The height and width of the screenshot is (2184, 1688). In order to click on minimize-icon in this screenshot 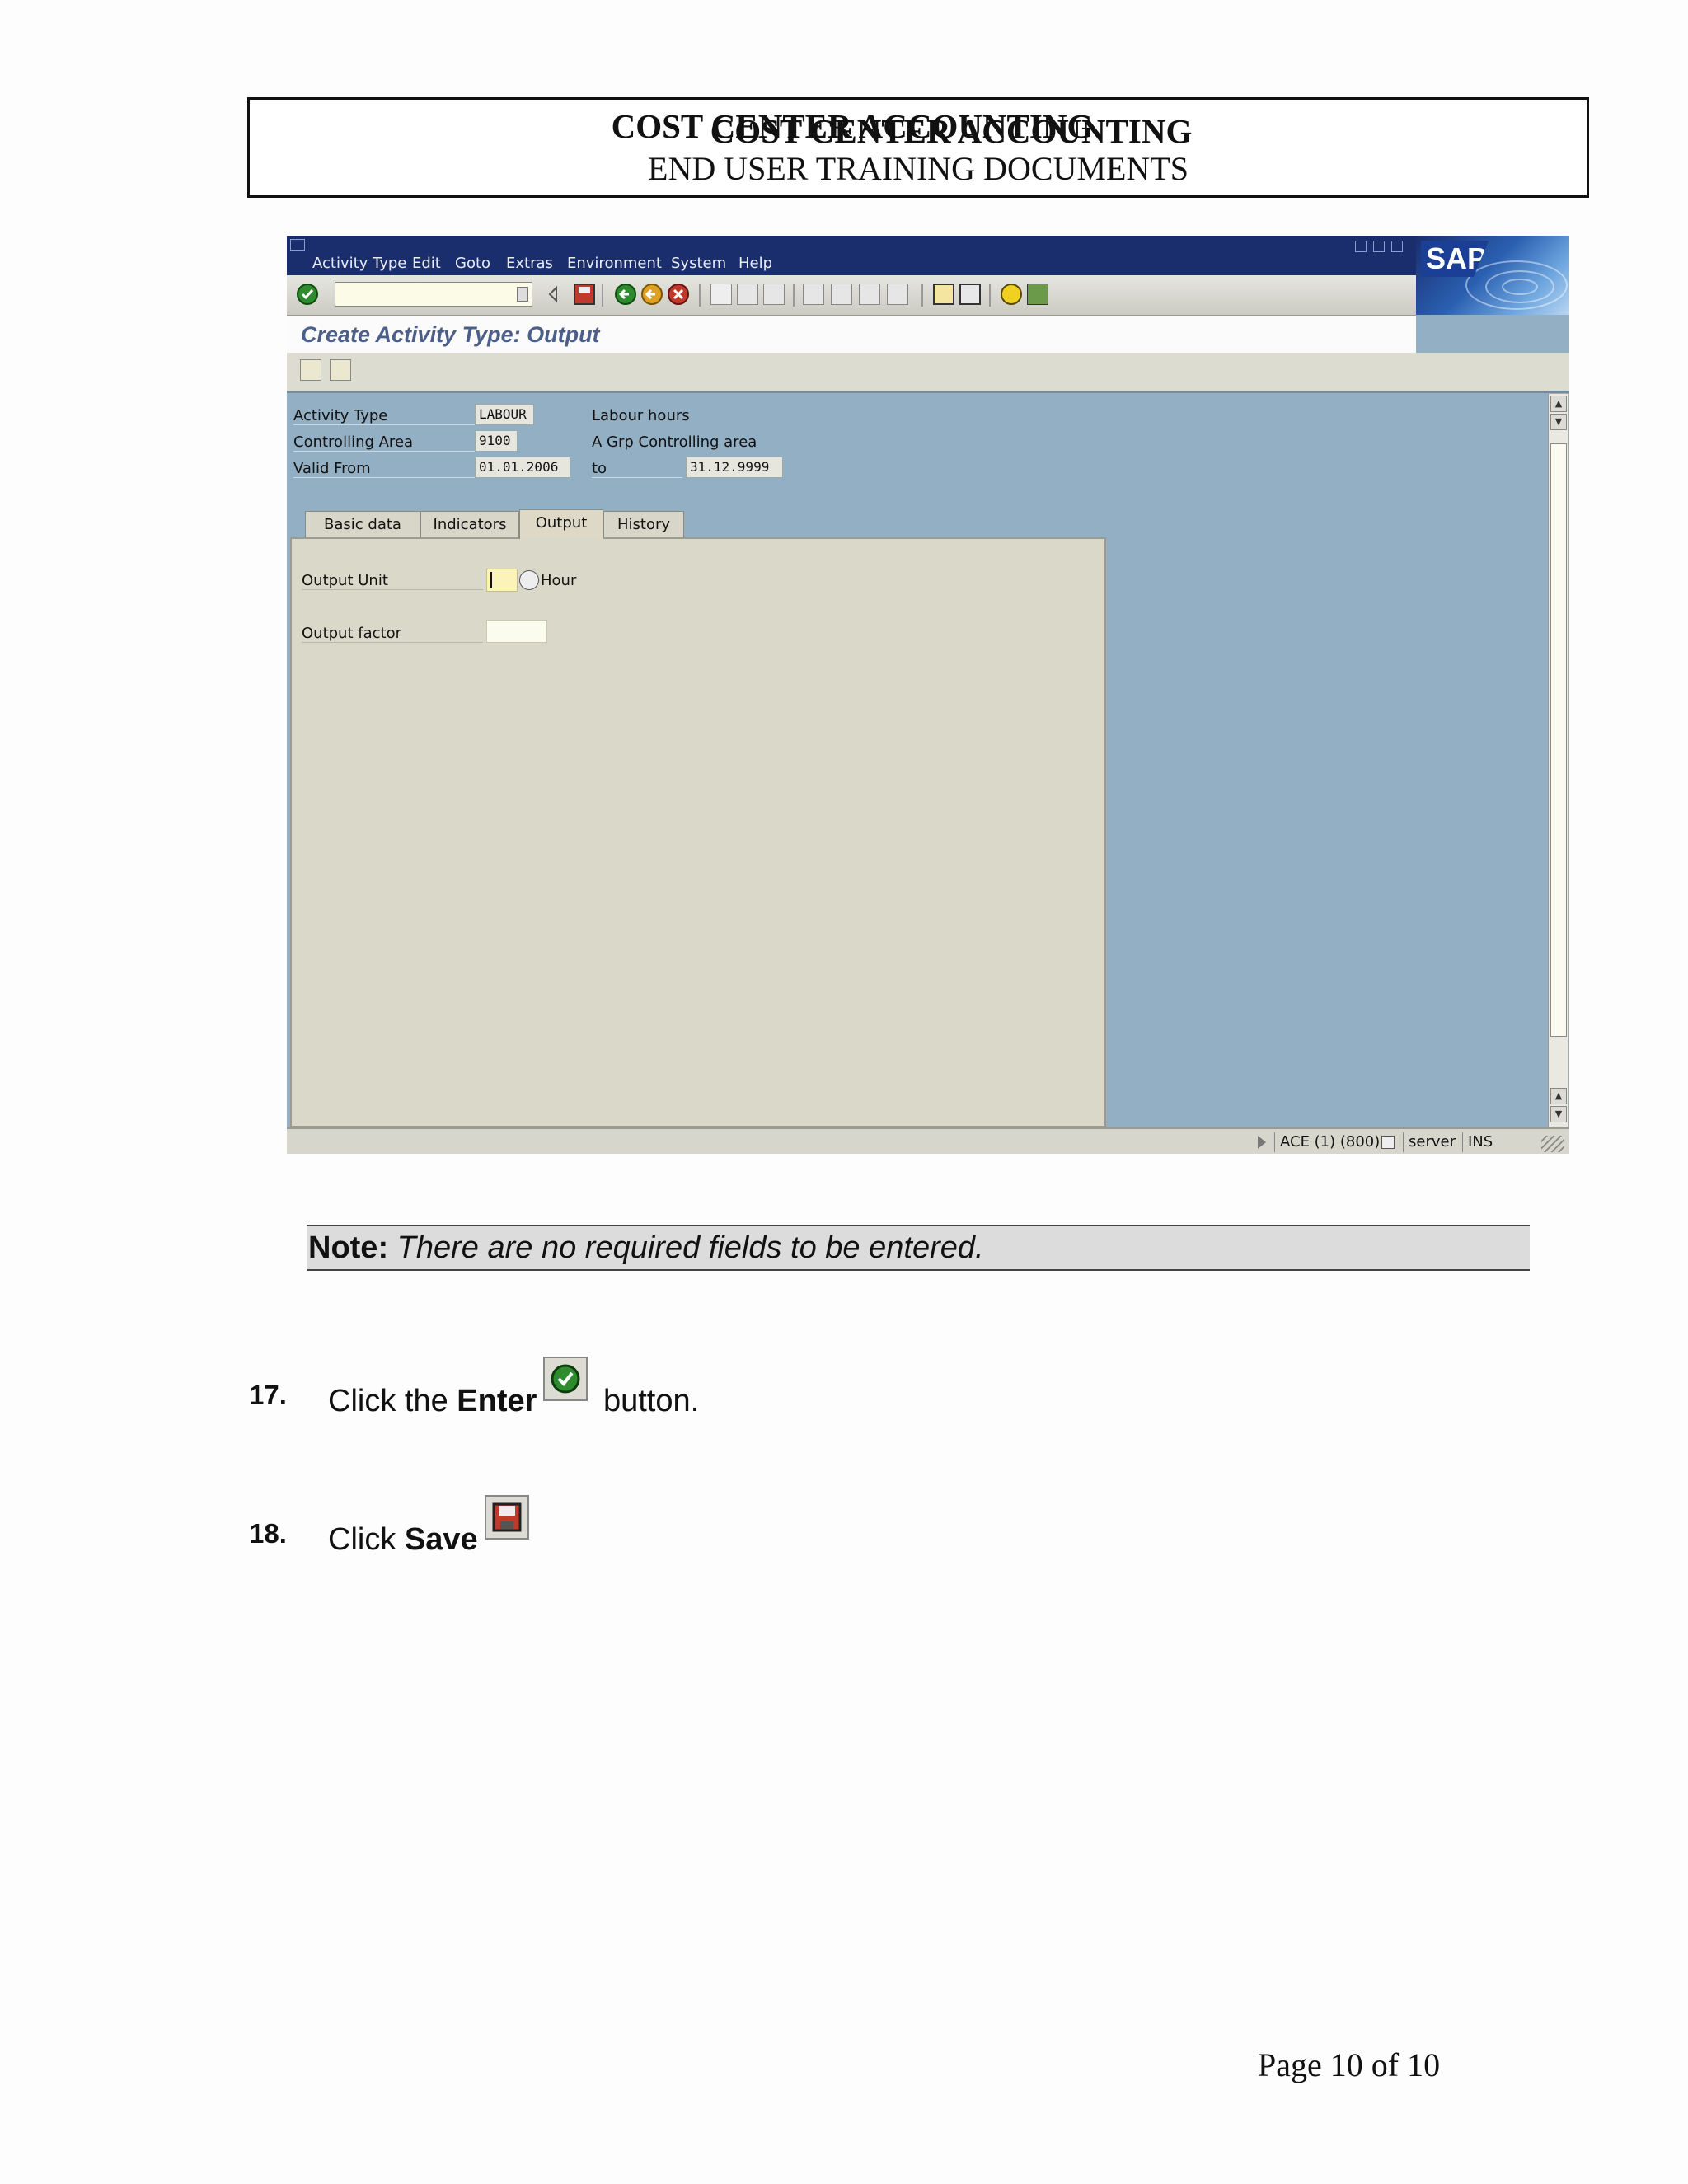, I will do `click(1361, 246)`.